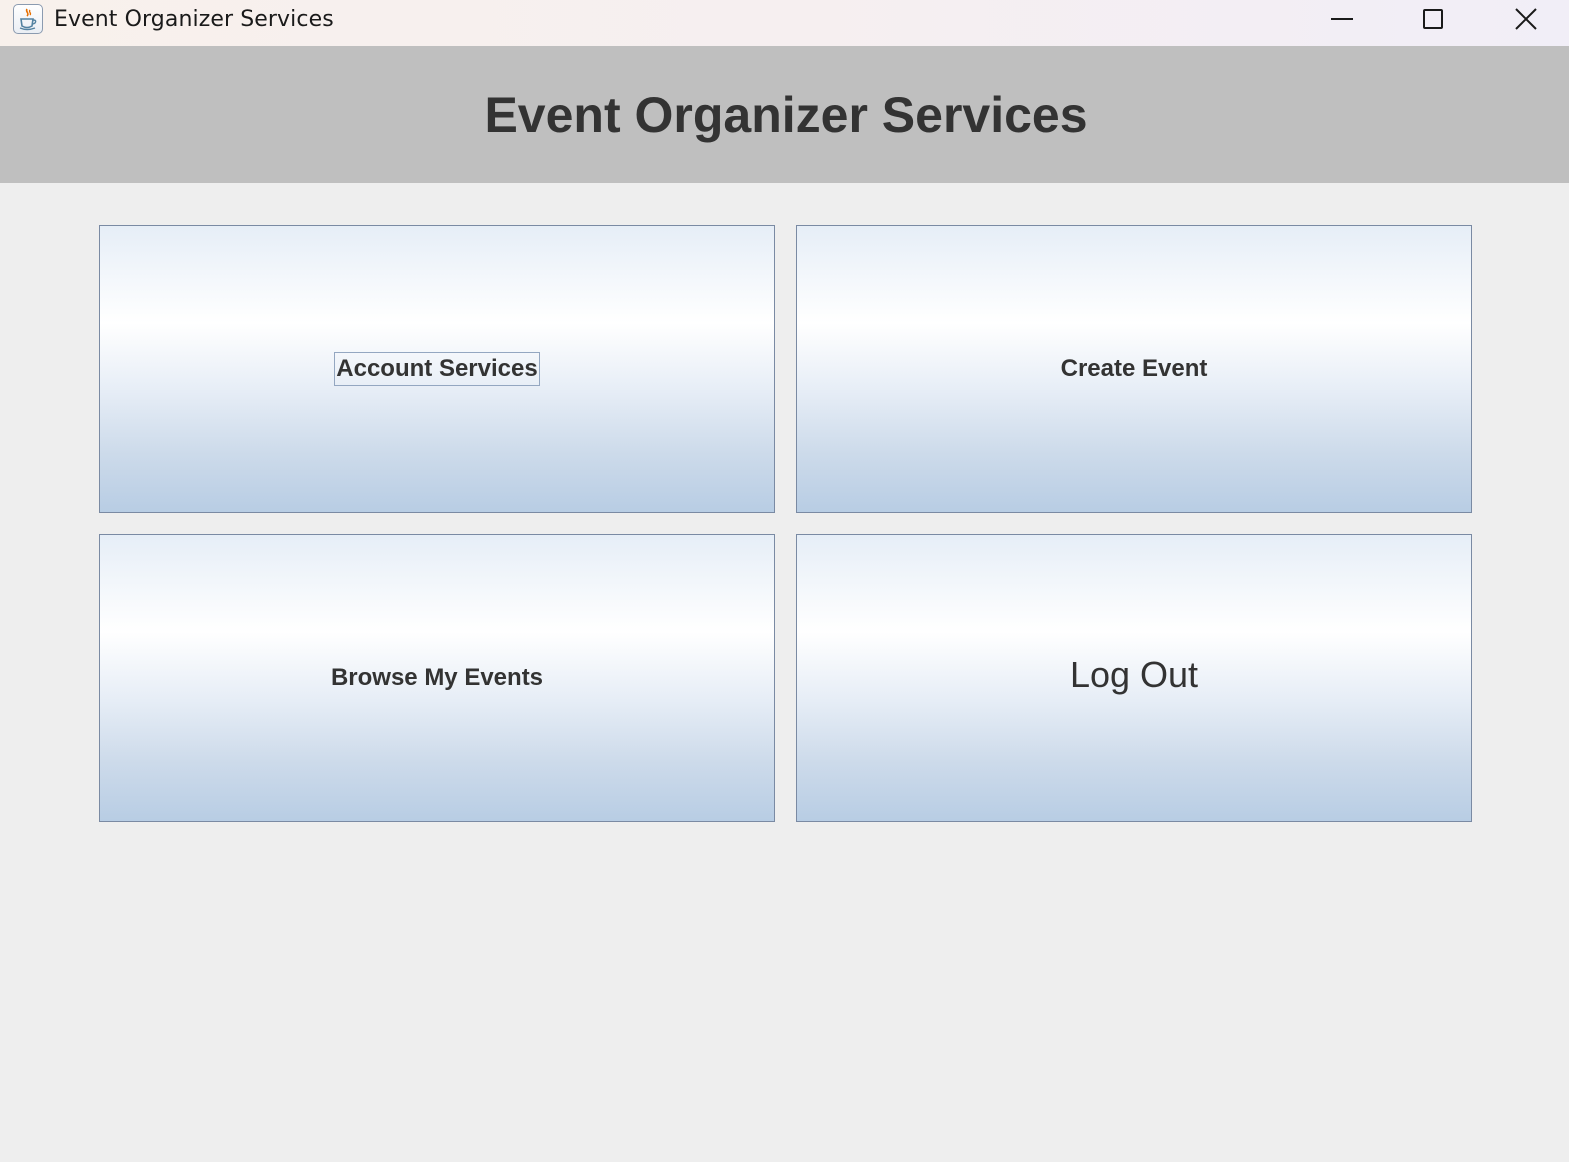  I want to click on browse-my-events-button: Browse My Events, so click(437, 678).